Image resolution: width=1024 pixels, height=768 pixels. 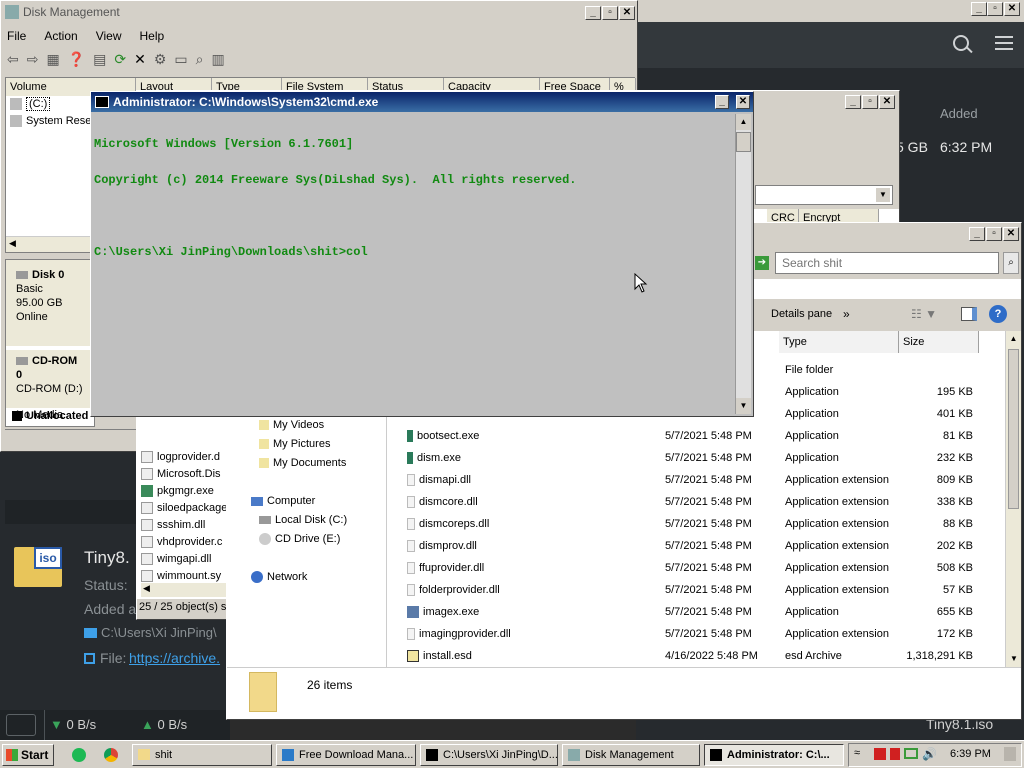 I want to click on archive-path-dropdown: ▼, so click(x=824, y=195).